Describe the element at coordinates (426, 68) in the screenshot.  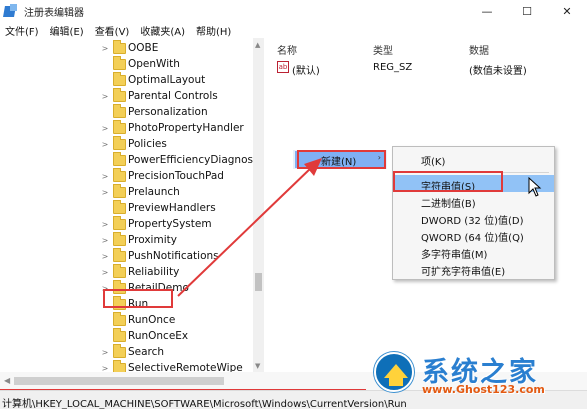
I see `value-row: ab (默认) REG_SZ (数值未设置)` at that location.